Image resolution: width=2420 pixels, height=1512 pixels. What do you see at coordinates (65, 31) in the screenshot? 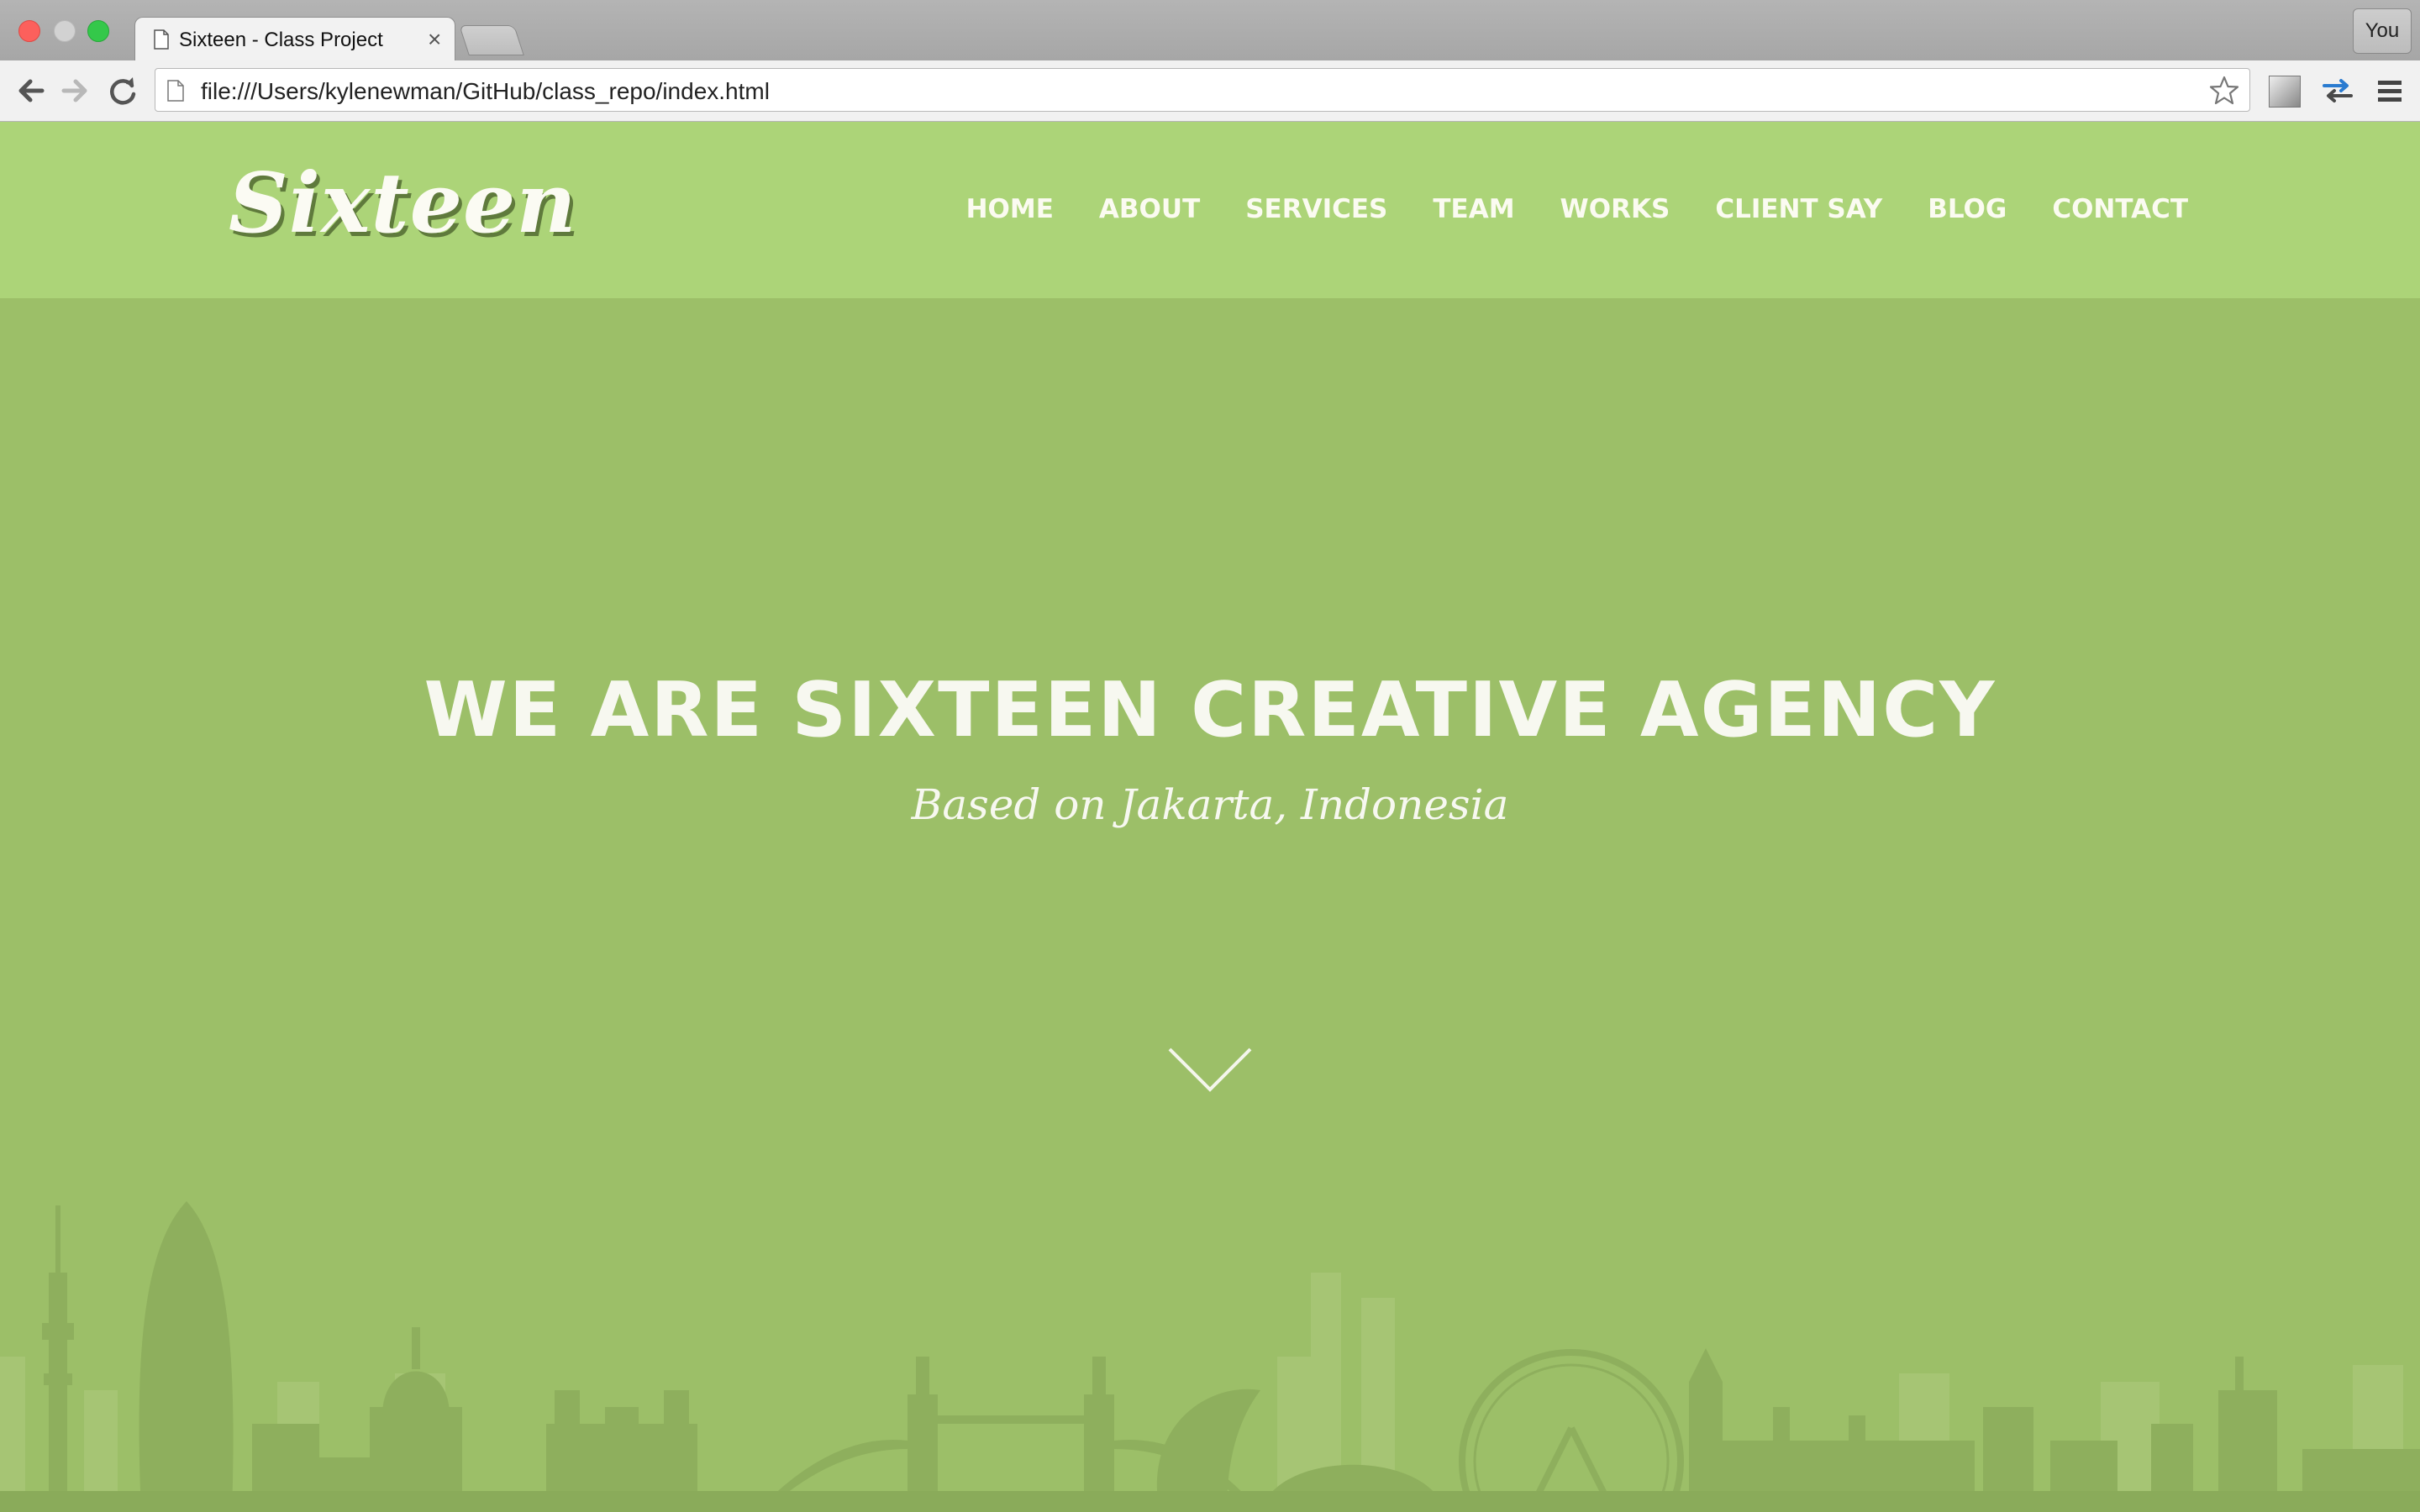
I see `window-minimize-button` at bounding box center [65, 31].